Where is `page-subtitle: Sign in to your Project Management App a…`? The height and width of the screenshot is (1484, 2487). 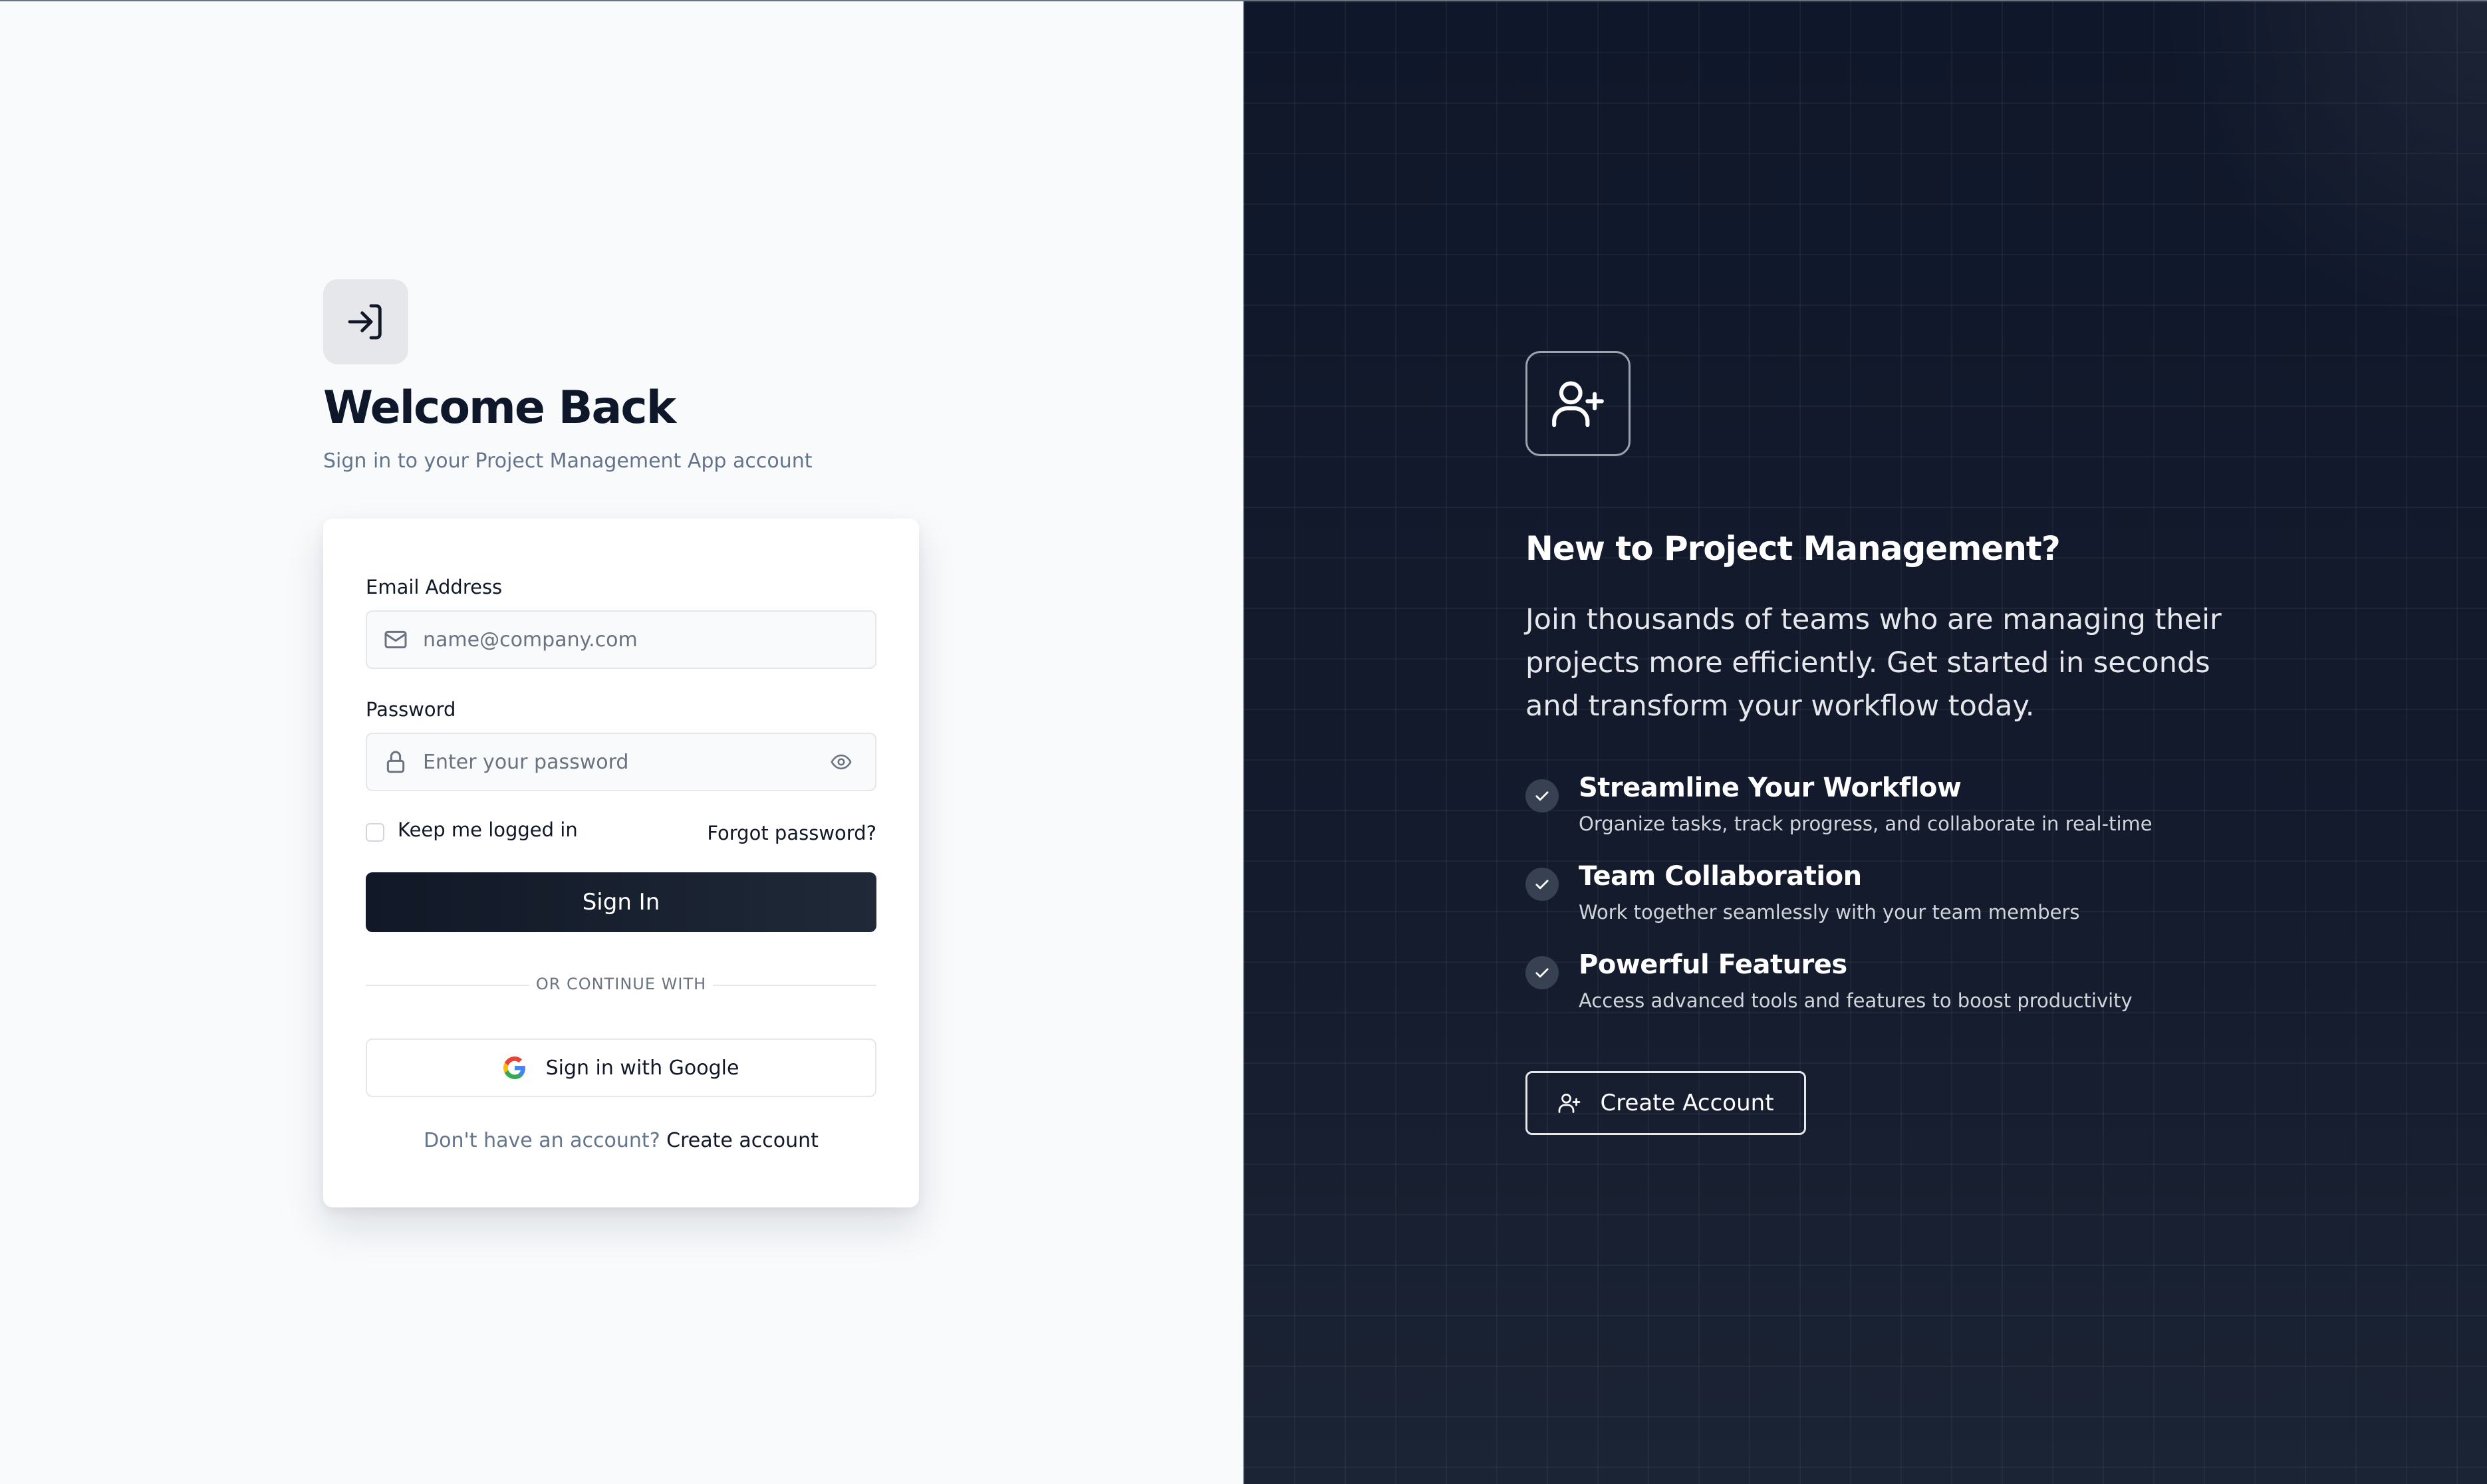
page-subtitle: Sign in to your Project Management App a… is located at coordinates (568, 461).